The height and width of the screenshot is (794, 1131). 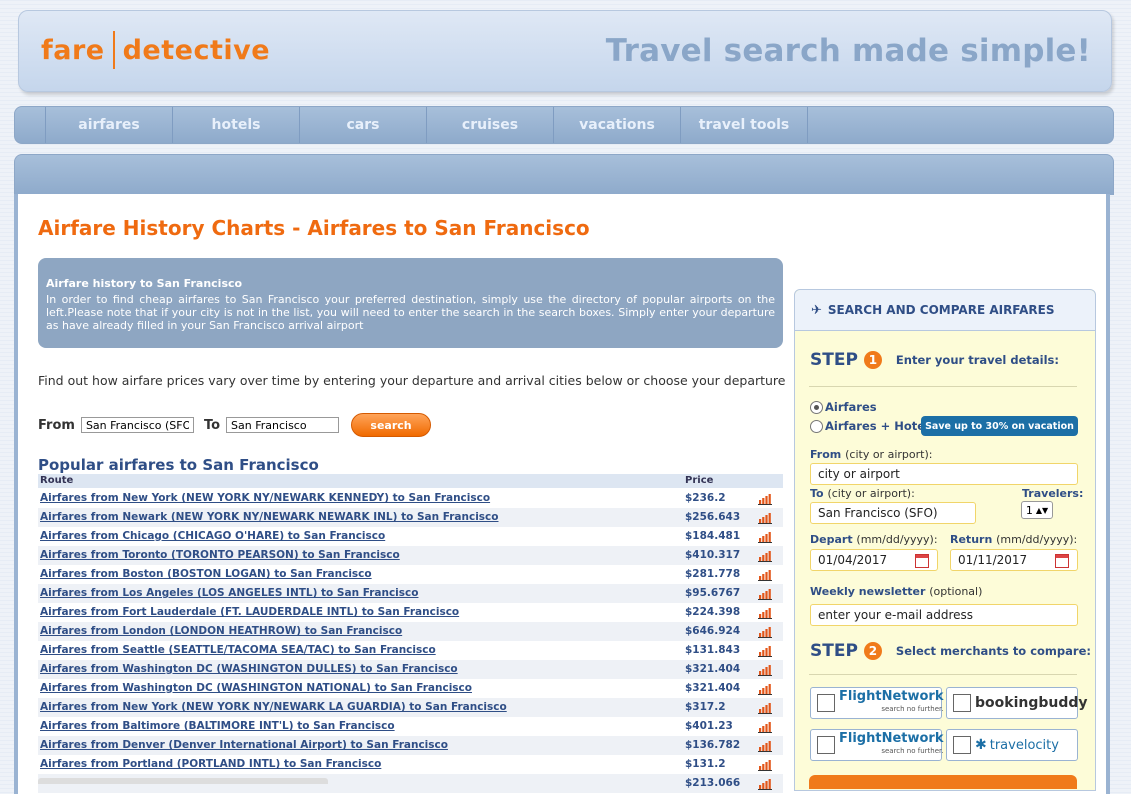 What do you see at coordinates (971, 539) in the screenshot?
I see `return-label-text: Return` at bounding box center [971, 539].